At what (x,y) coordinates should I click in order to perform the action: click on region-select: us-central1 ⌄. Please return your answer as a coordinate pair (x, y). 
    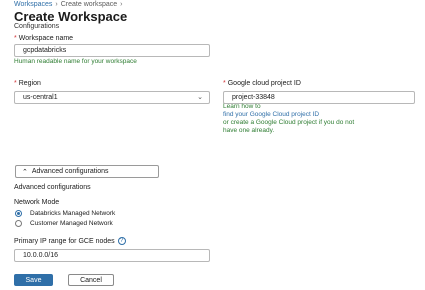
    Looking at the image, I should click on (112, 97).